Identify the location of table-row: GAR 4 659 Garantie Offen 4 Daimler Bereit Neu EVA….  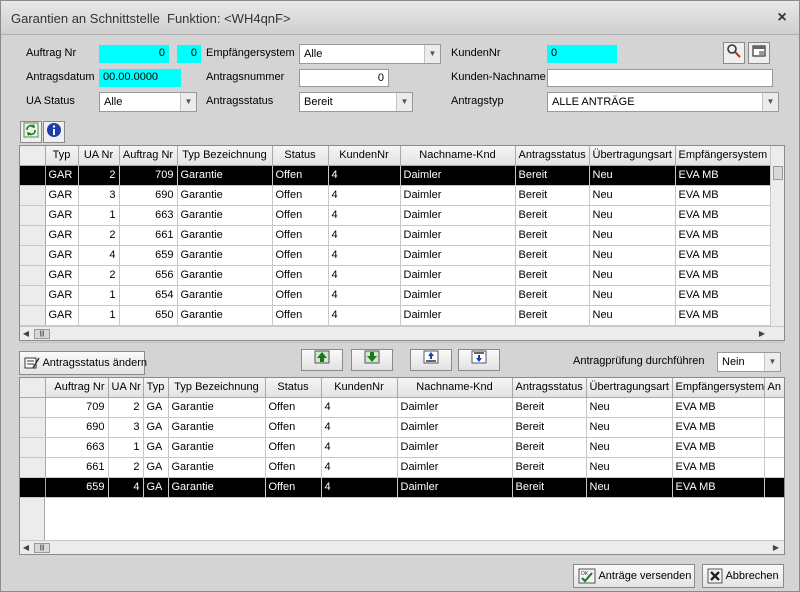
(395, 255).